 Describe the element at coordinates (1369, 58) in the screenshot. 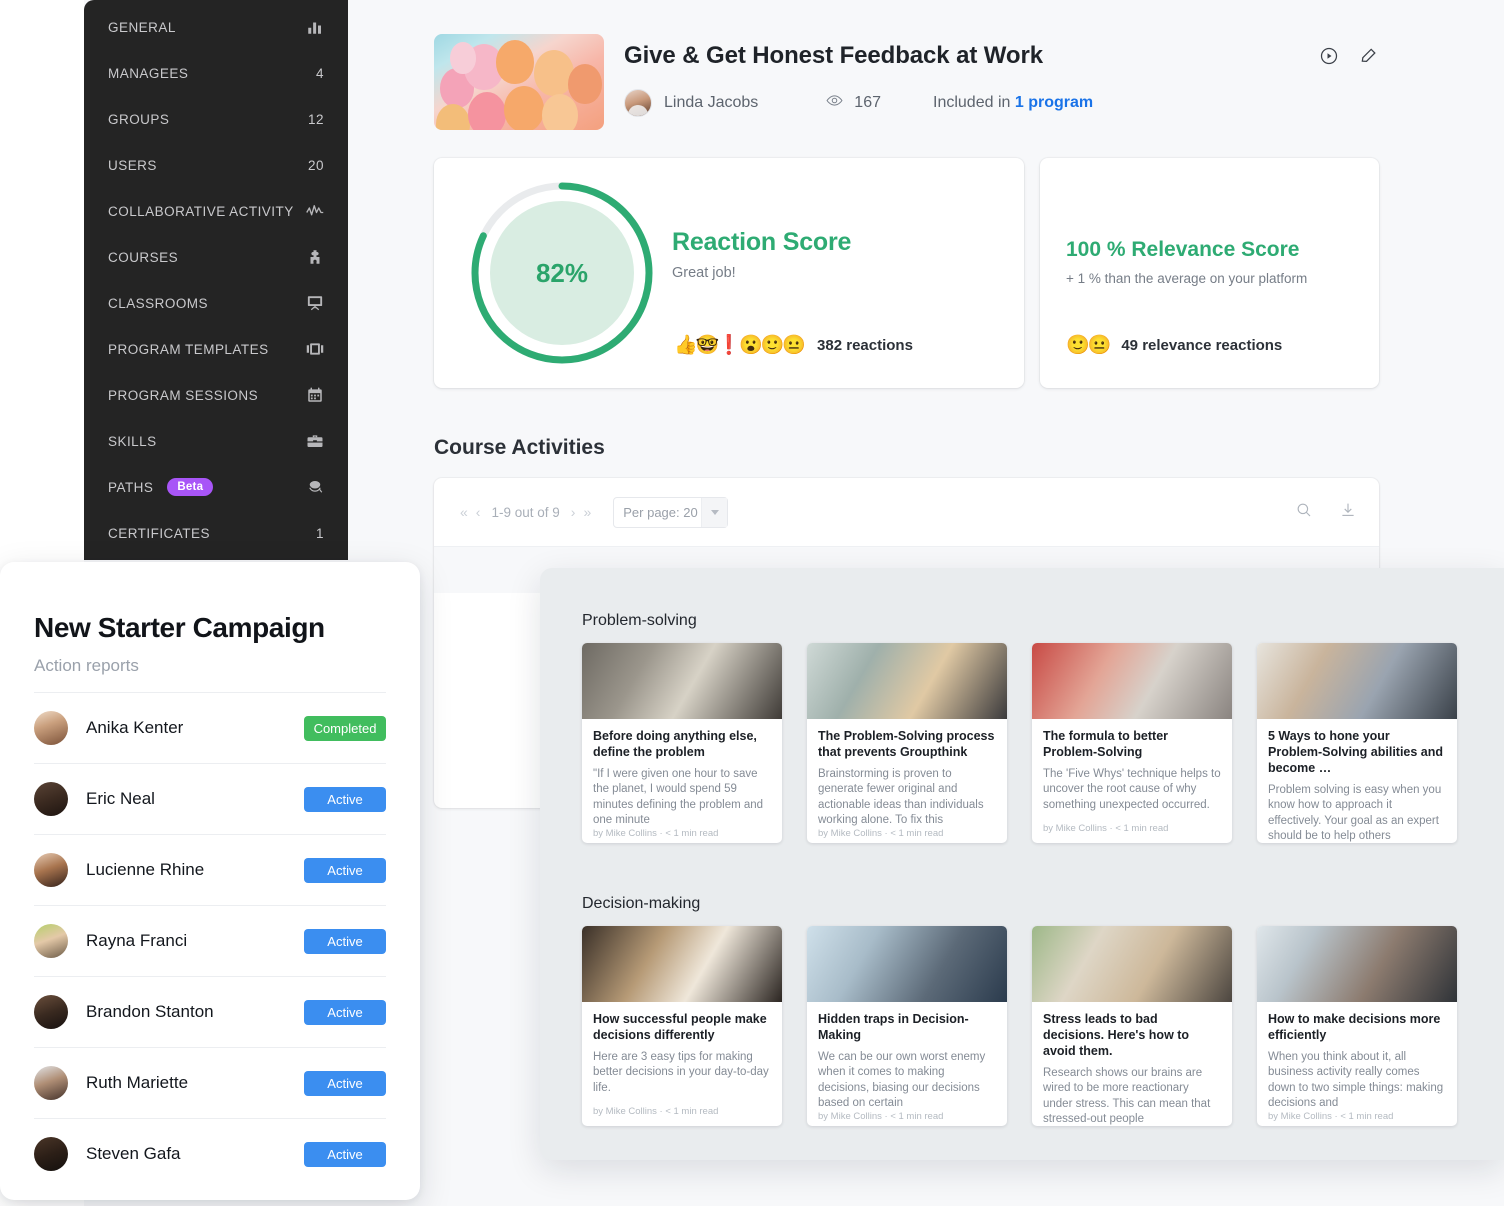

I see `pencil-icon` at that location.